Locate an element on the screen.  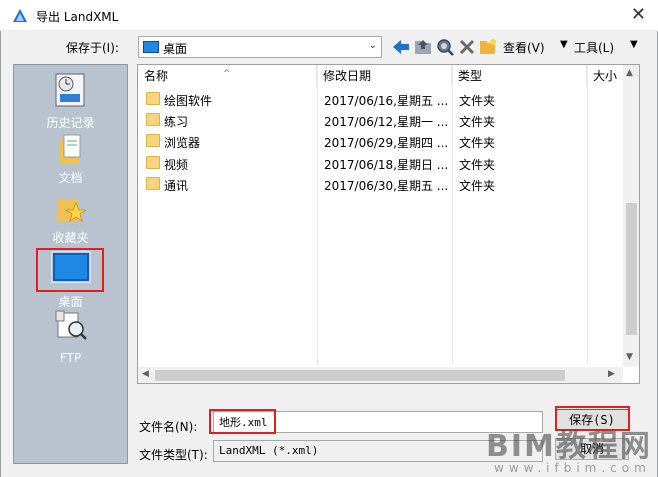
title-bar: 导出 LandXML ✕ is located at coordinates (329, 15).